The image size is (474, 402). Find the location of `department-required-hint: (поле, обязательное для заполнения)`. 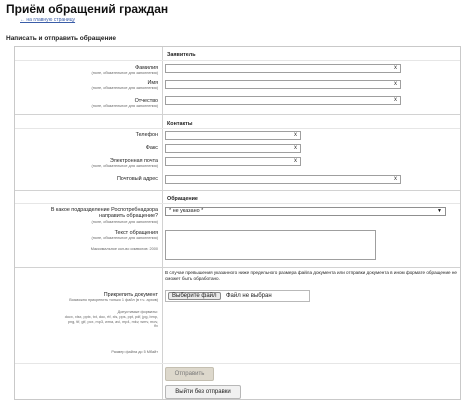

department-required-hint: (поле, обязательное для заполнения) is located at coordinates (124, 222).